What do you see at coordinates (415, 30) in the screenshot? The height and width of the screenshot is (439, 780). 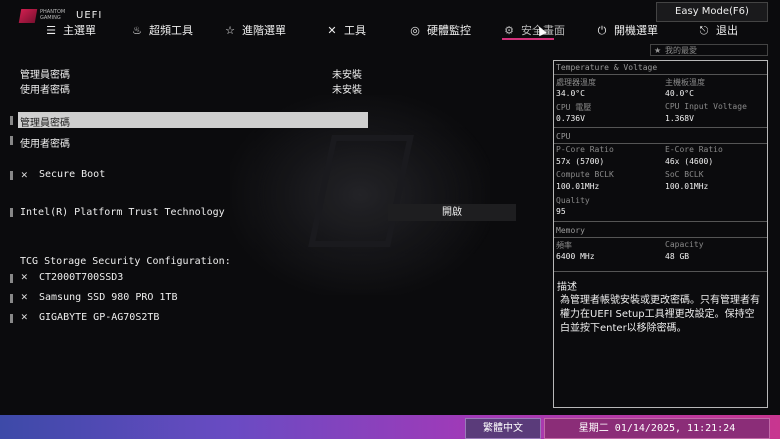 I see `monitor-icon: ◎` at bounding box center [415, 30].